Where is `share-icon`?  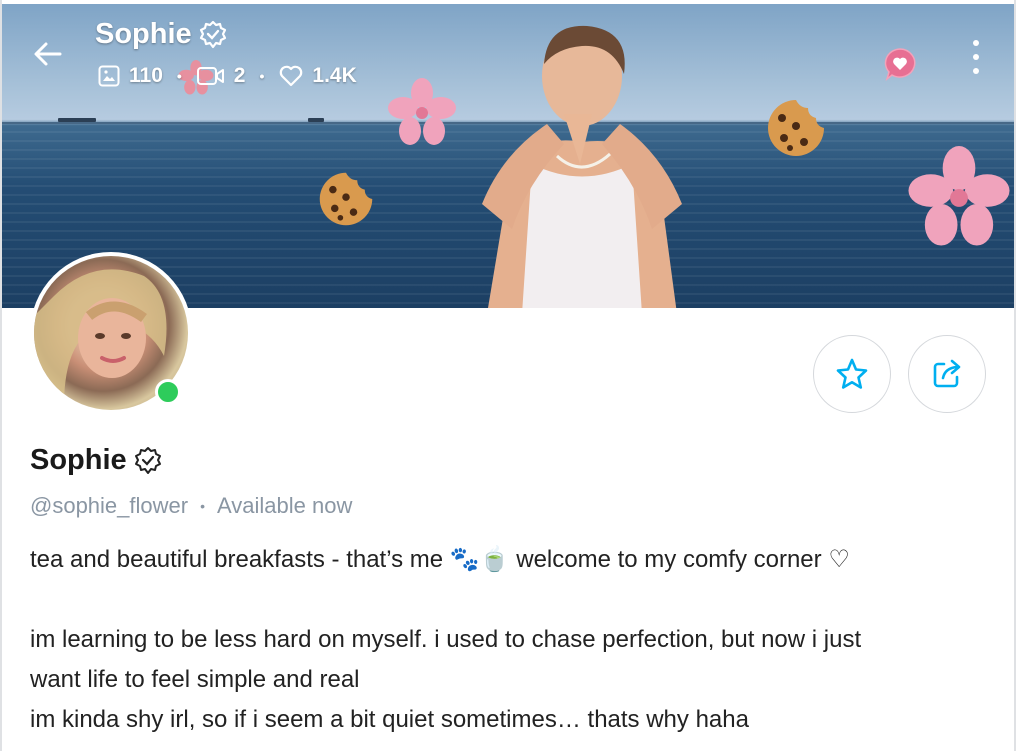 share-icon is located at coordinates (947, 373).